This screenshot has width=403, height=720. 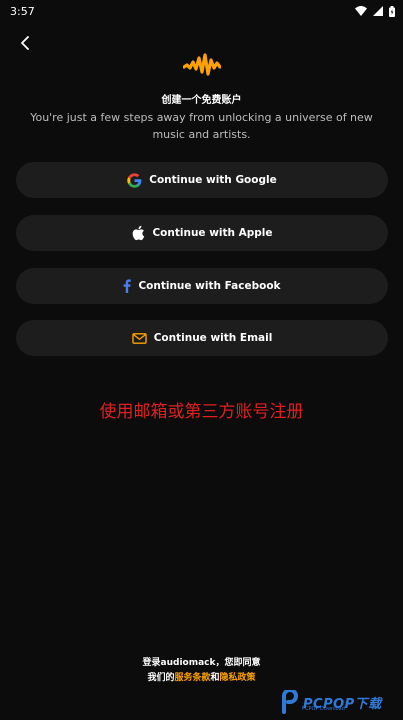 What do you see at coordinates (212, 233) in the screenshot?
I see `apple-button-label: Continue with Apple` at bounding box center [212, 233].